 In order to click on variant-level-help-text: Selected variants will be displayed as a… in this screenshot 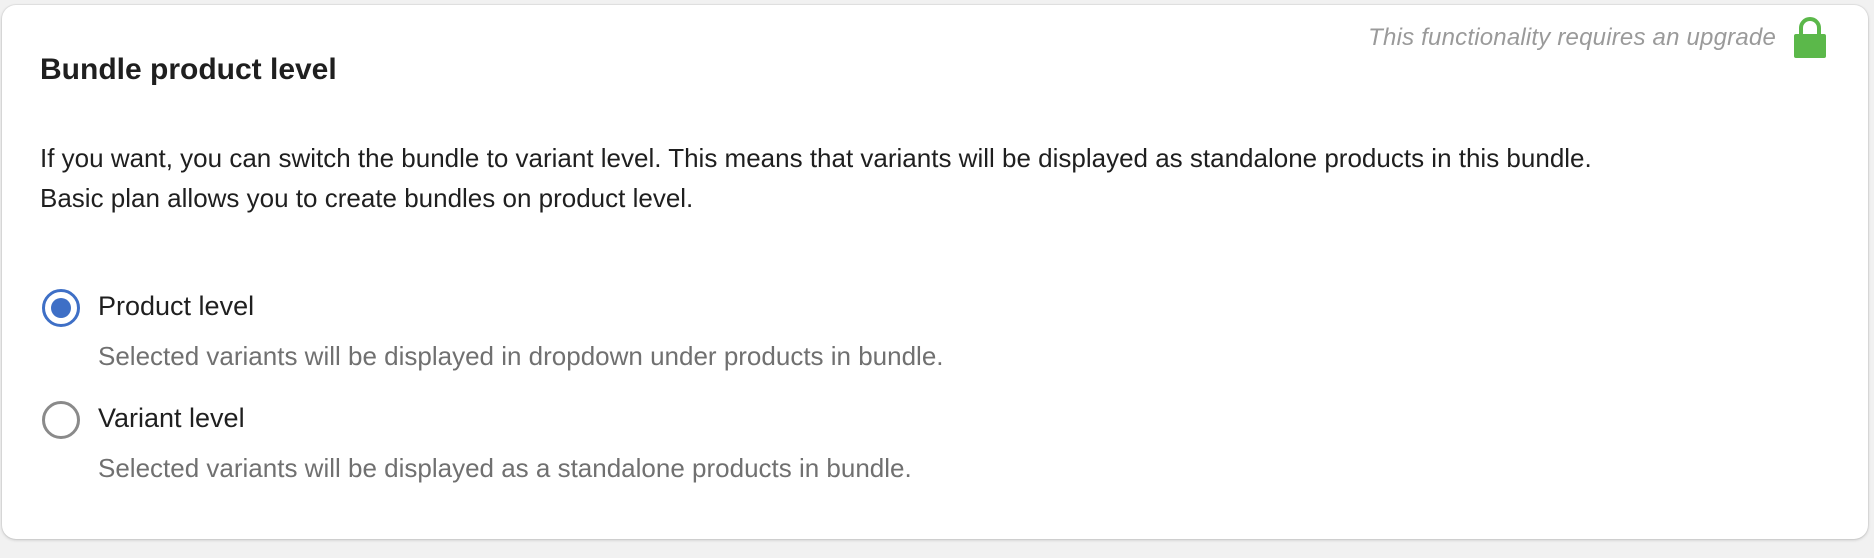, I will do `click(505, 468)`.